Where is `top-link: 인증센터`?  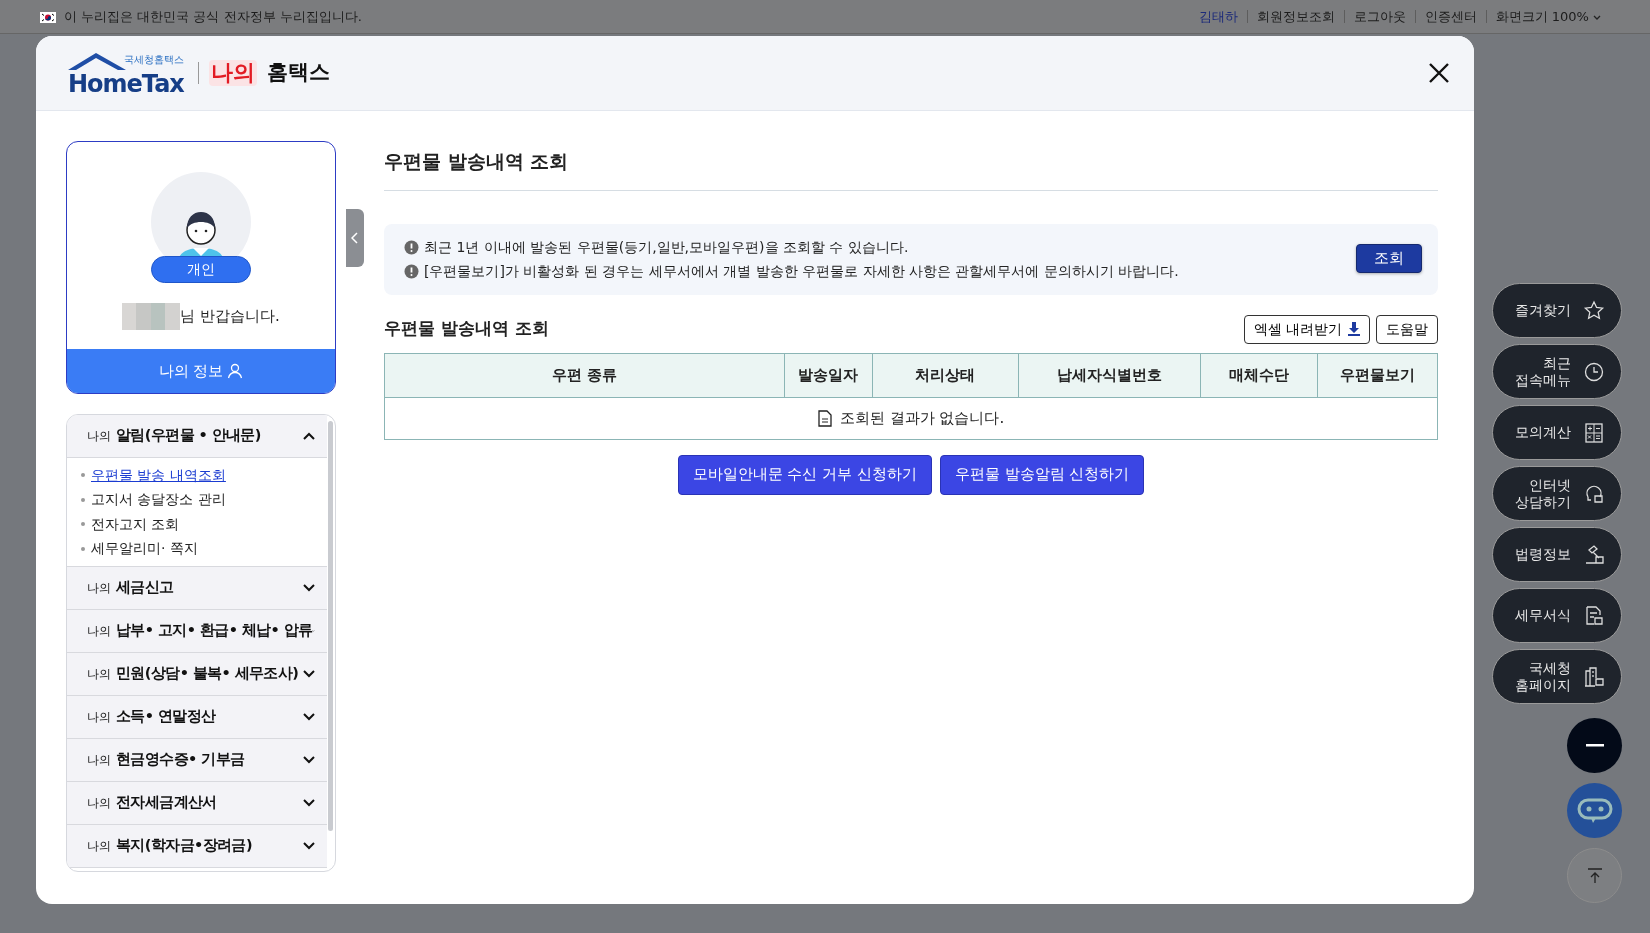
top-link: 인증센터 is located at coordinates (1450, 16).